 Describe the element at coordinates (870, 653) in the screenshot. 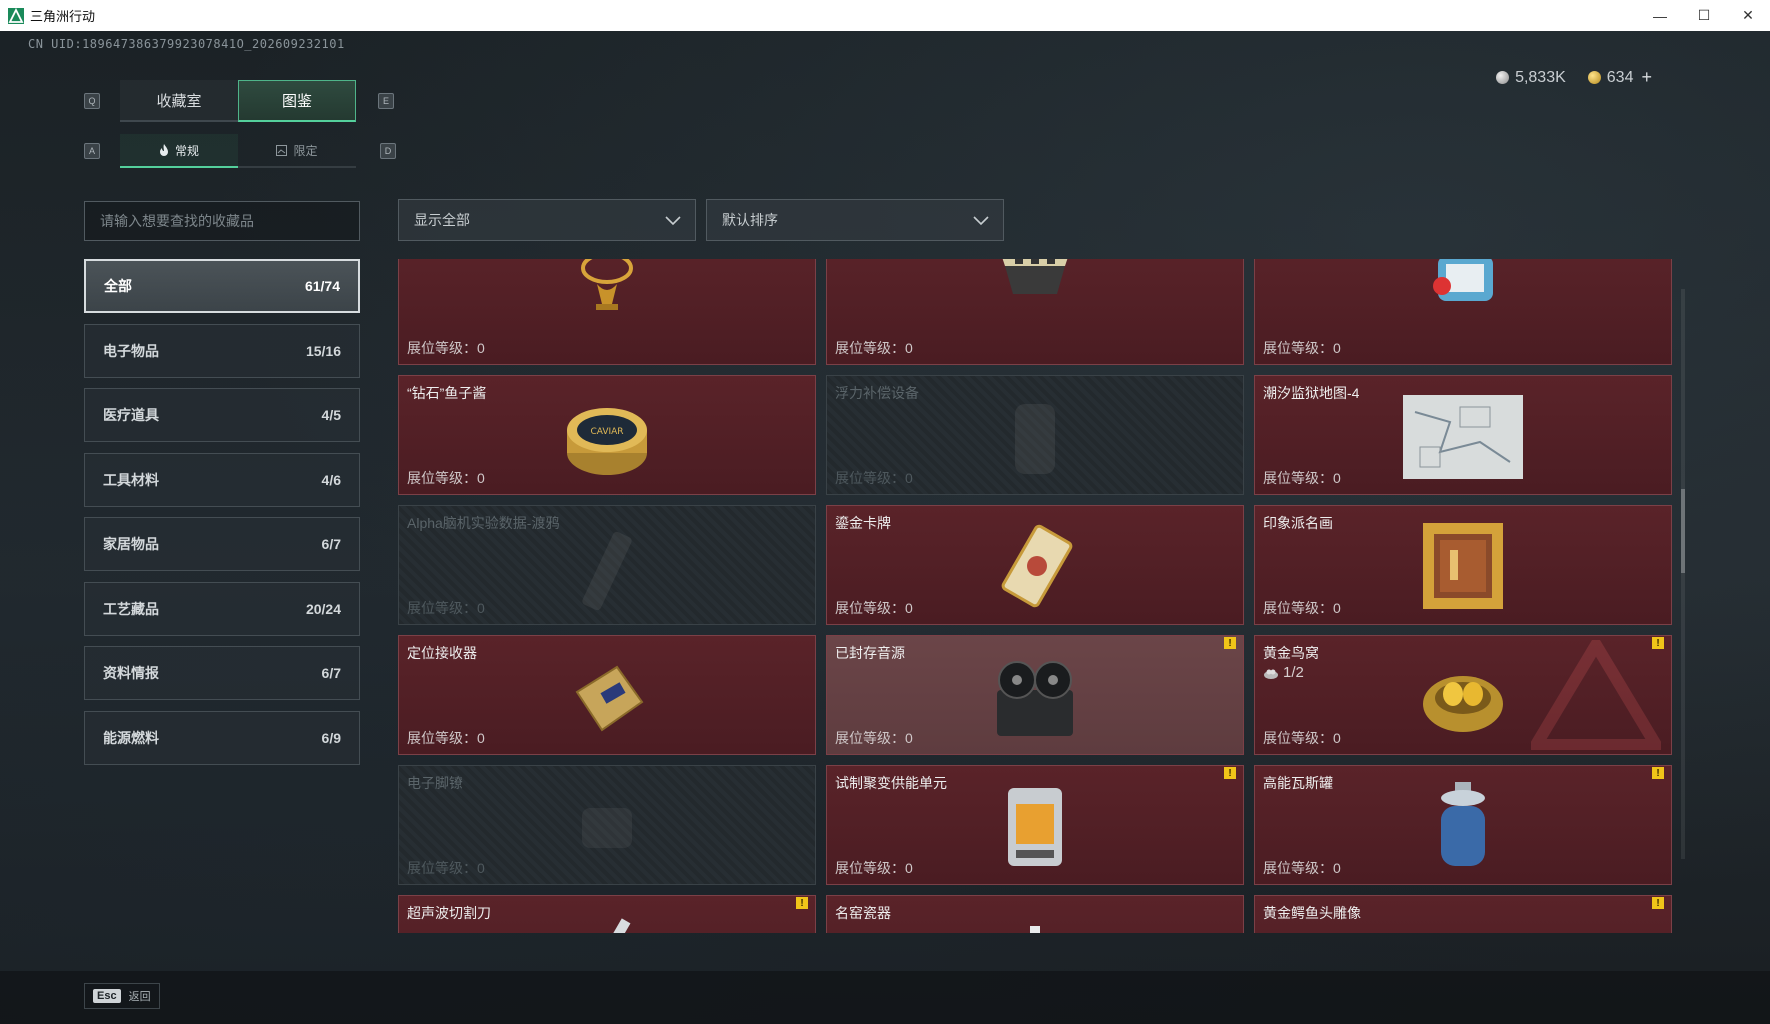

I see `item-name: 已封存音源` at that location.